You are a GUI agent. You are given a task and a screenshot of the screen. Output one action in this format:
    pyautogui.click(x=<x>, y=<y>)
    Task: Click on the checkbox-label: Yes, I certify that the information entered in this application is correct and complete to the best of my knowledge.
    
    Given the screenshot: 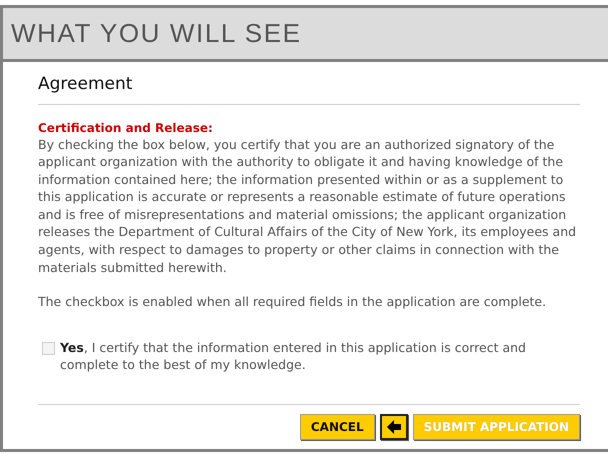 What is the action you would take?
    pyautogui.click(x=293, y=356)
    